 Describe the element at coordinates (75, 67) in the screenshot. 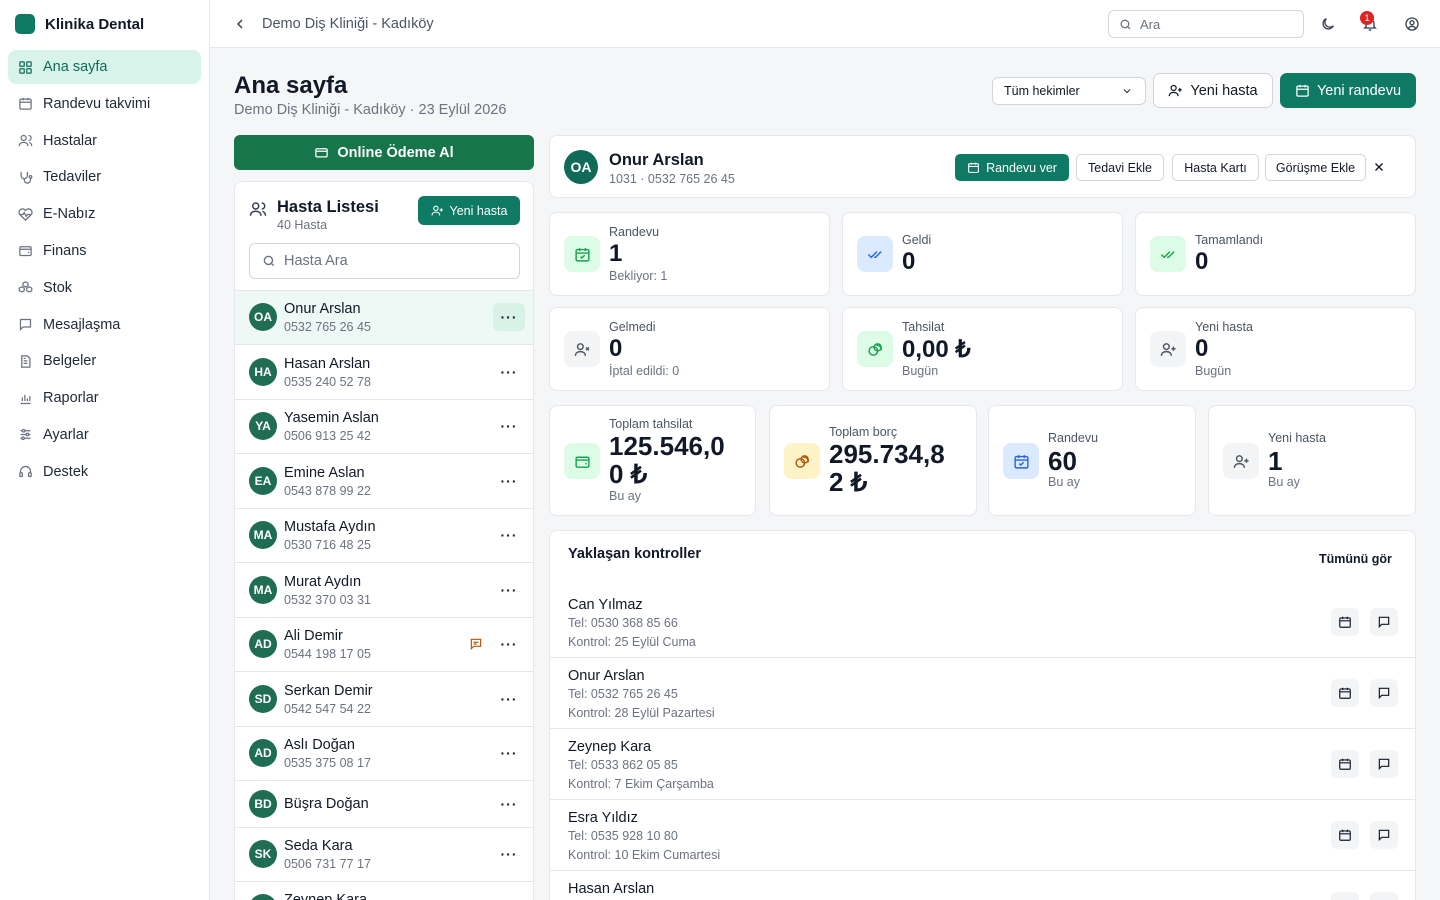

I see `sidebar-item-label: Ana sayfa` at that location.